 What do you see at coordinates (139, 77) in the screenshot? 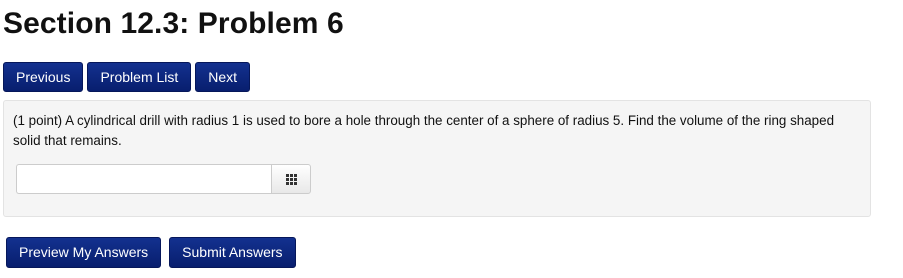
I see `problem-list-button: Problem List` at bounding box center [139, 77].